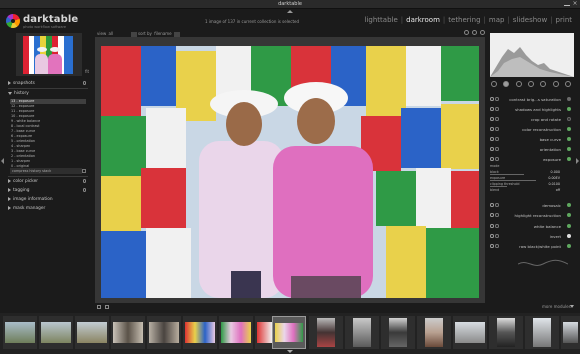 This screenshot has height=354, width=580. What do you see at coordinates (290, 351) in the screenshot?
I see `collapse-bottom-panel-arrow` at bounding box center [290, 351].